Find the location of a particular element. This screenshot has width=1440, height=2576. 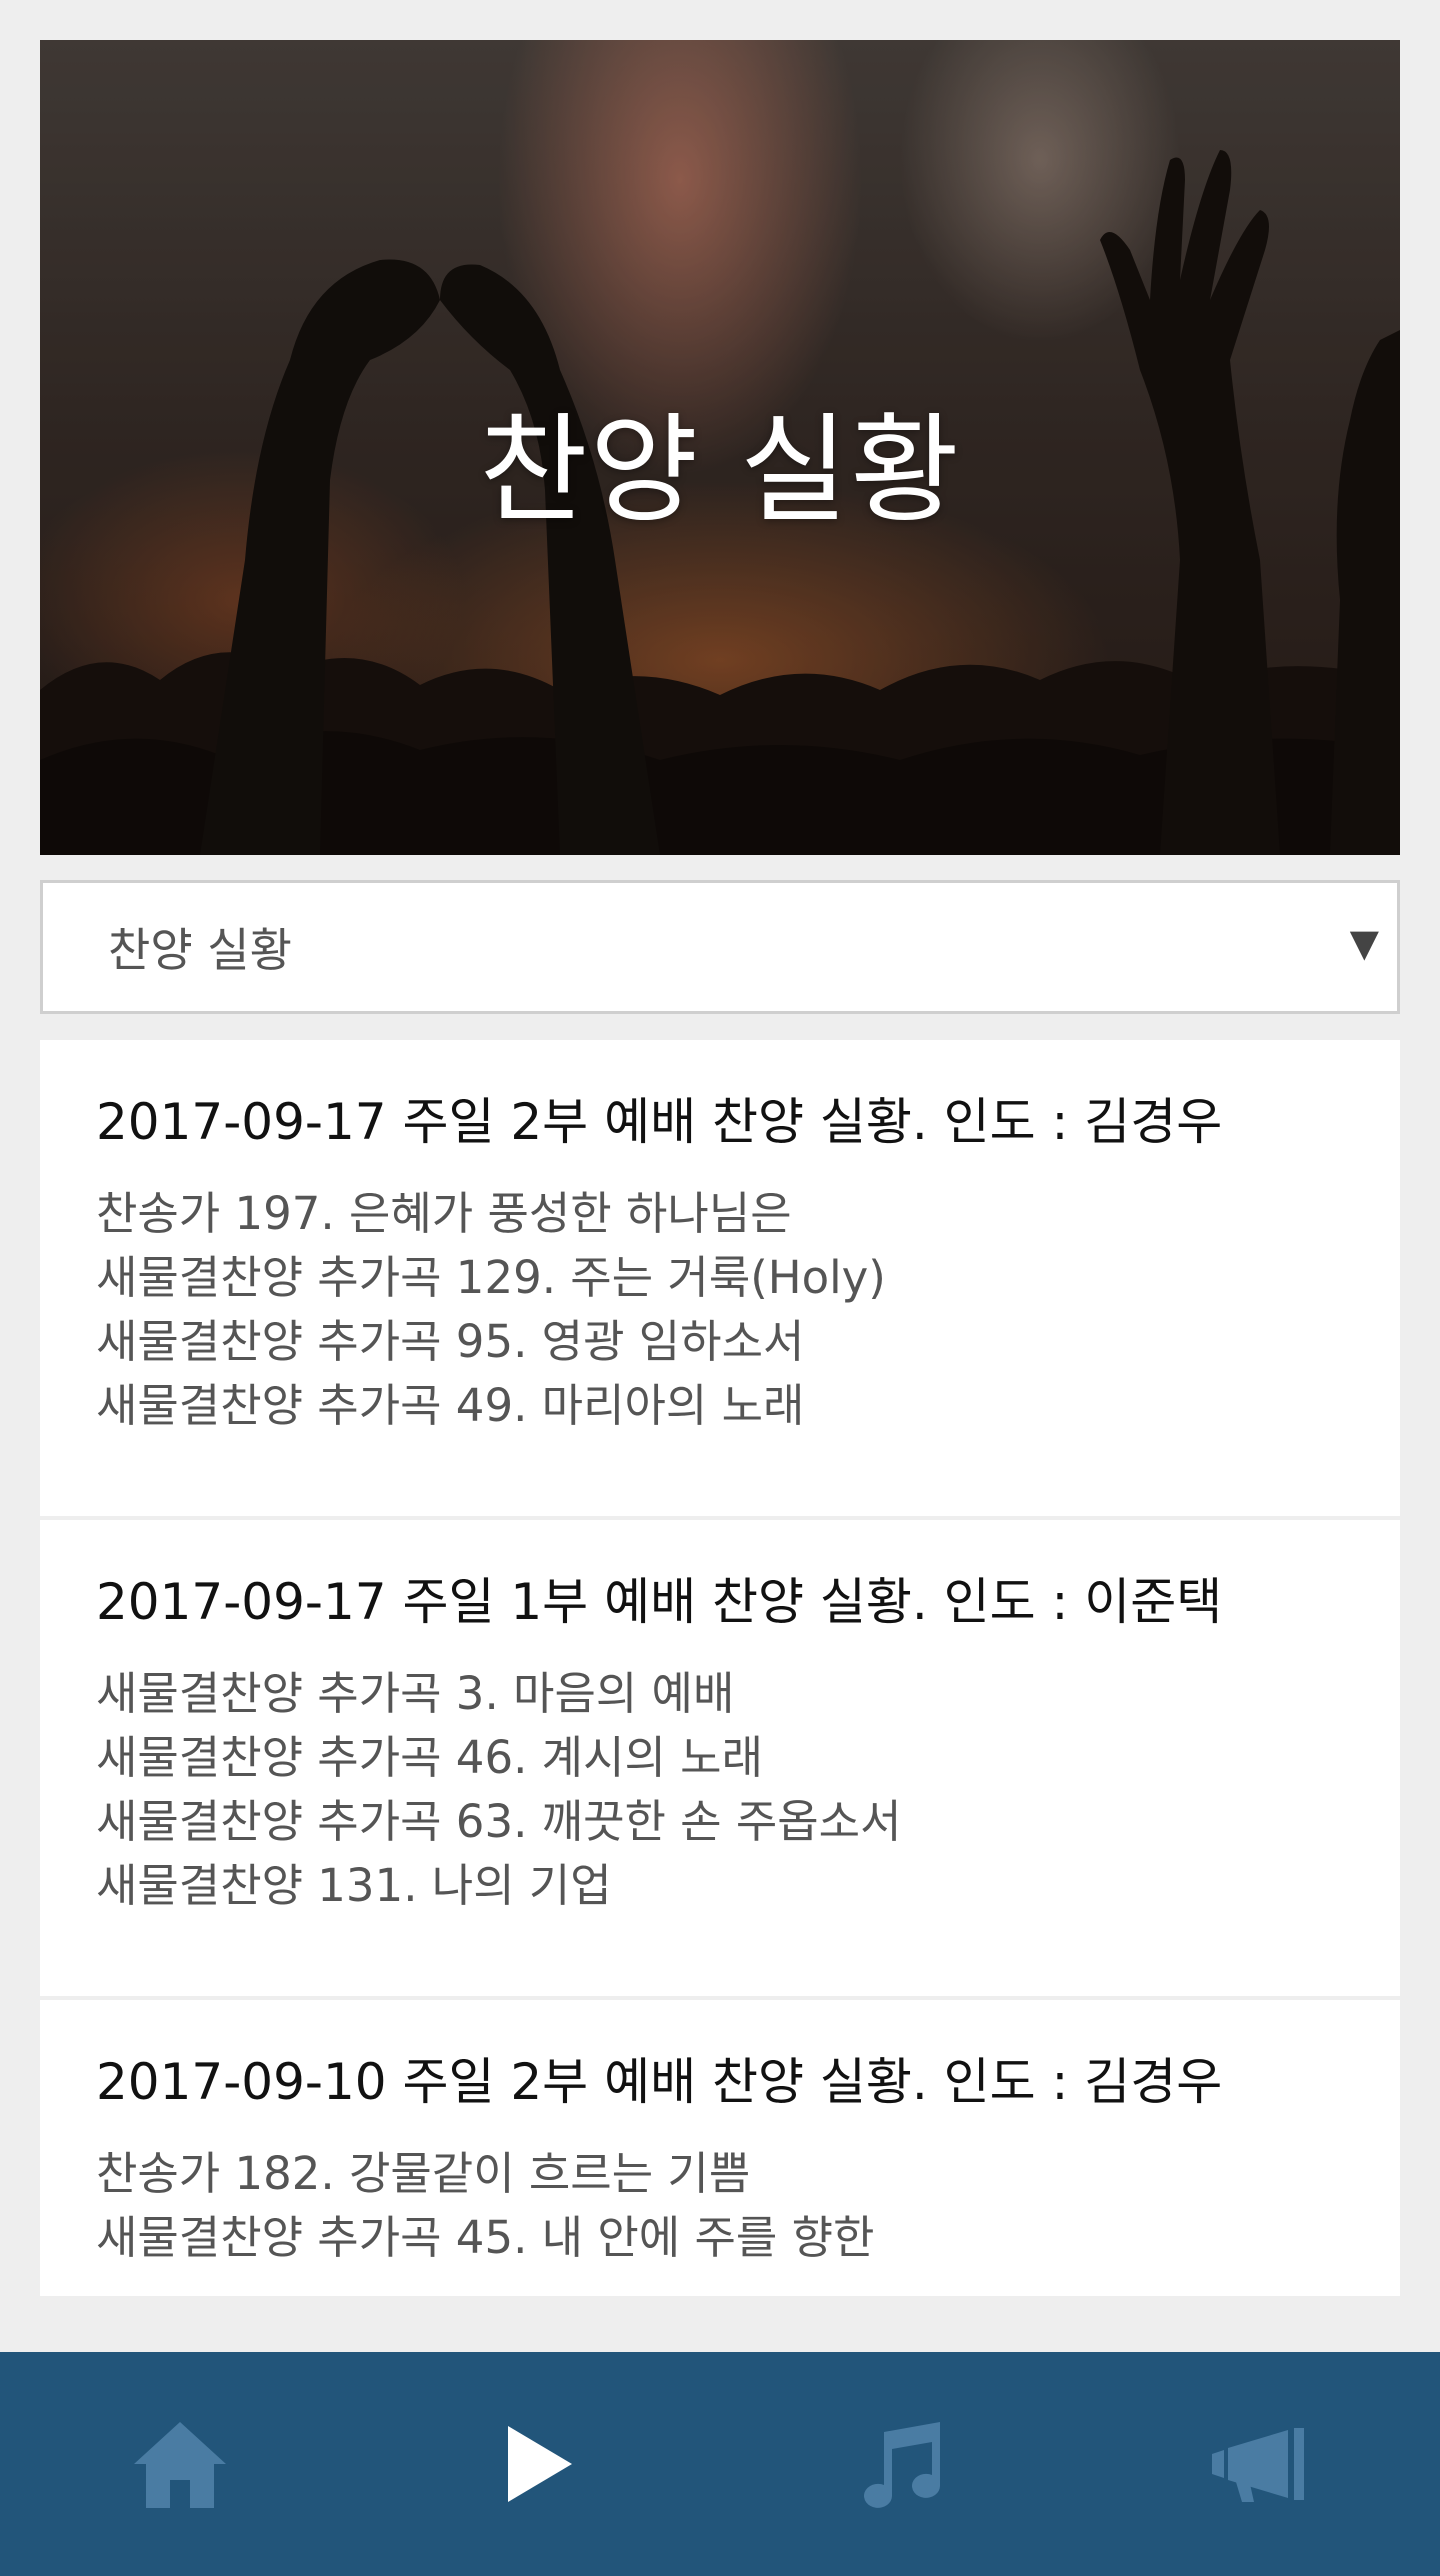

tab-play is located at coordinates (540, 2464).